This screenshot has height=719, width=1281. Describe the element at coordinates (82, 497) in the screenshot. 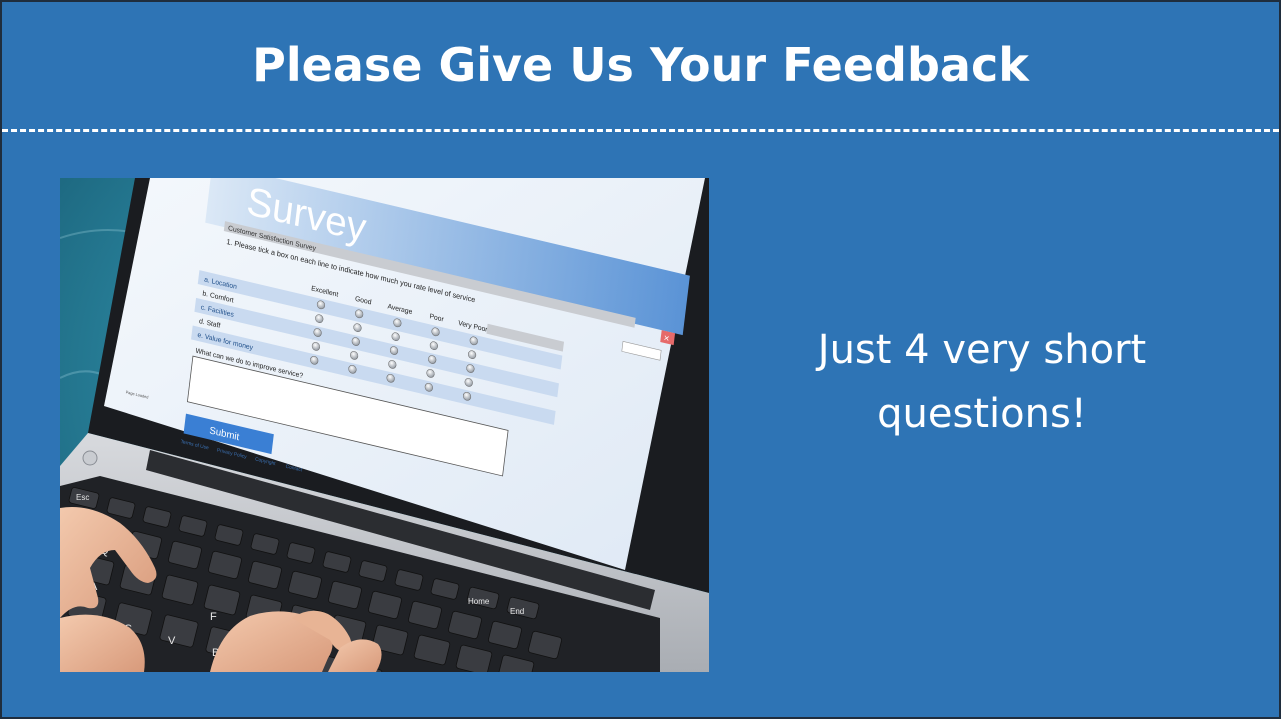

I see `key-esc: Esc` at that location.